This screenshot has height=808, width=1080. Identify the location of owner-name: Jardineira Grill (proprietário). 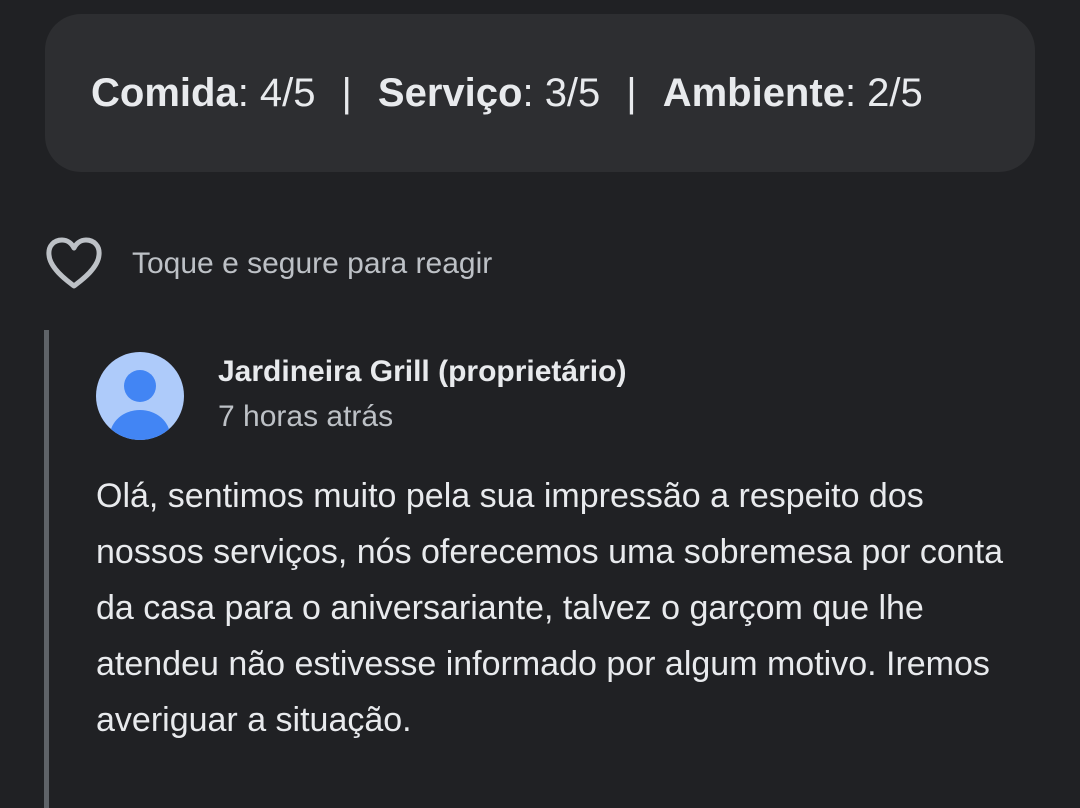
(422, 371).